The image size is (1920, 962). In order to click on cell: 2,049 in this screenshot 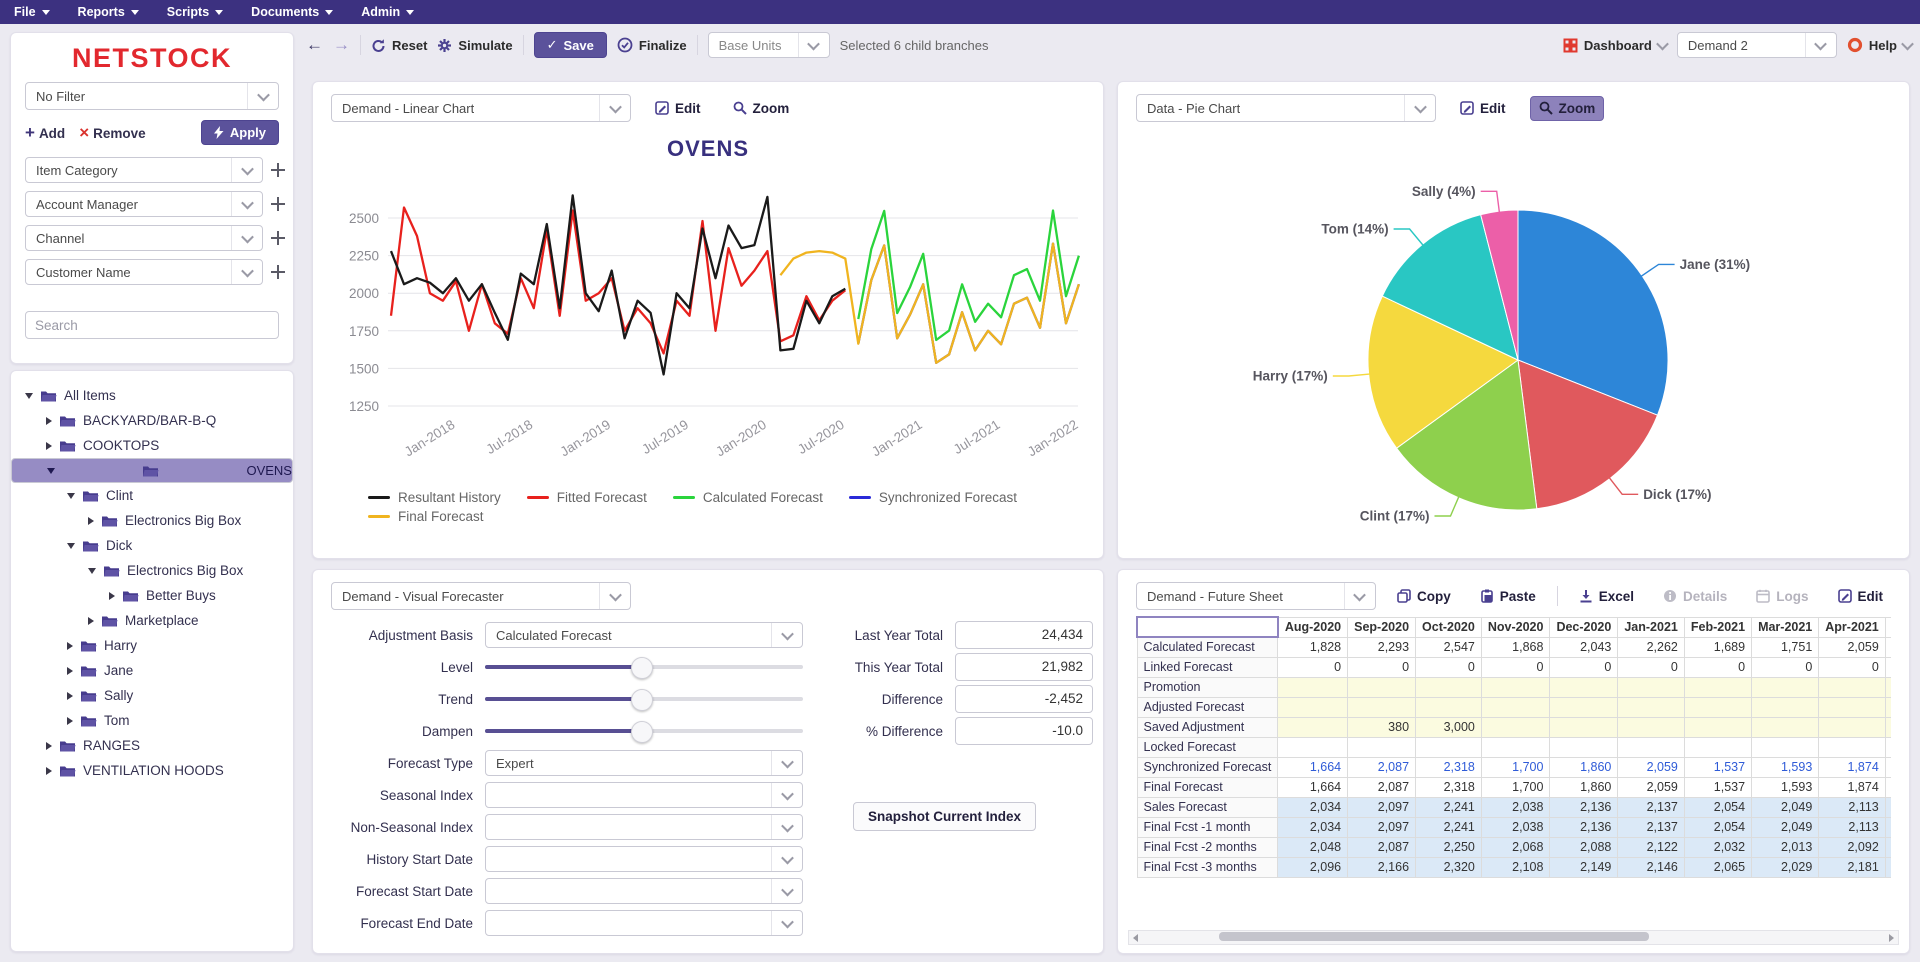, I will do `click(1785, 807)`.